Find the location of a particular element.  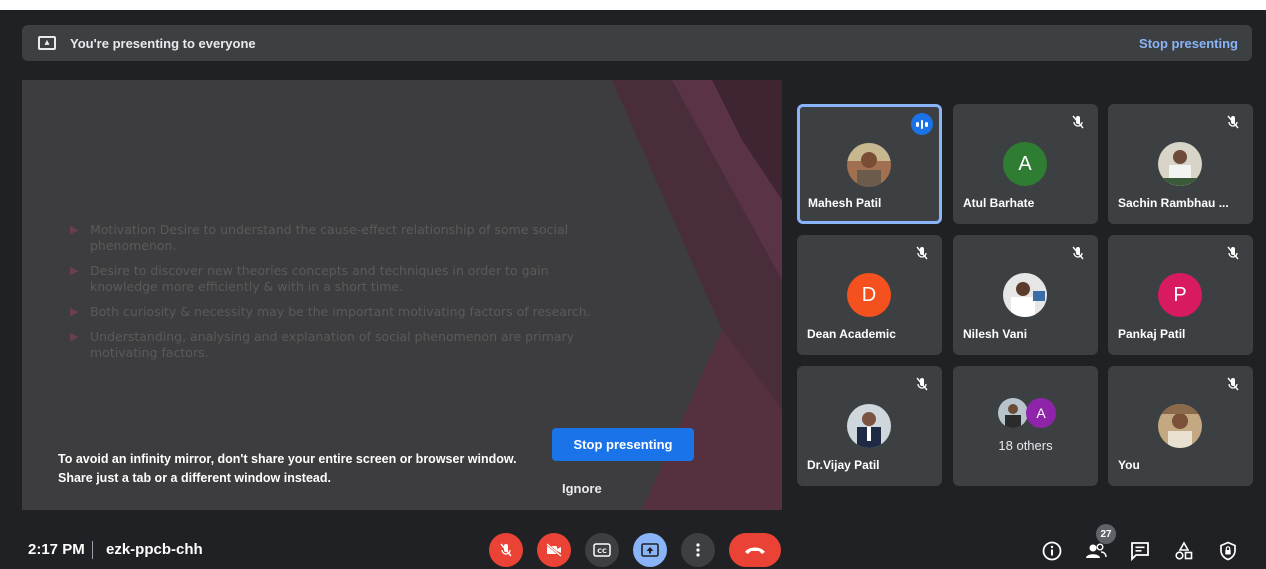

presenting-message: You're presenting to everyone is located at coordinates (163, 43).